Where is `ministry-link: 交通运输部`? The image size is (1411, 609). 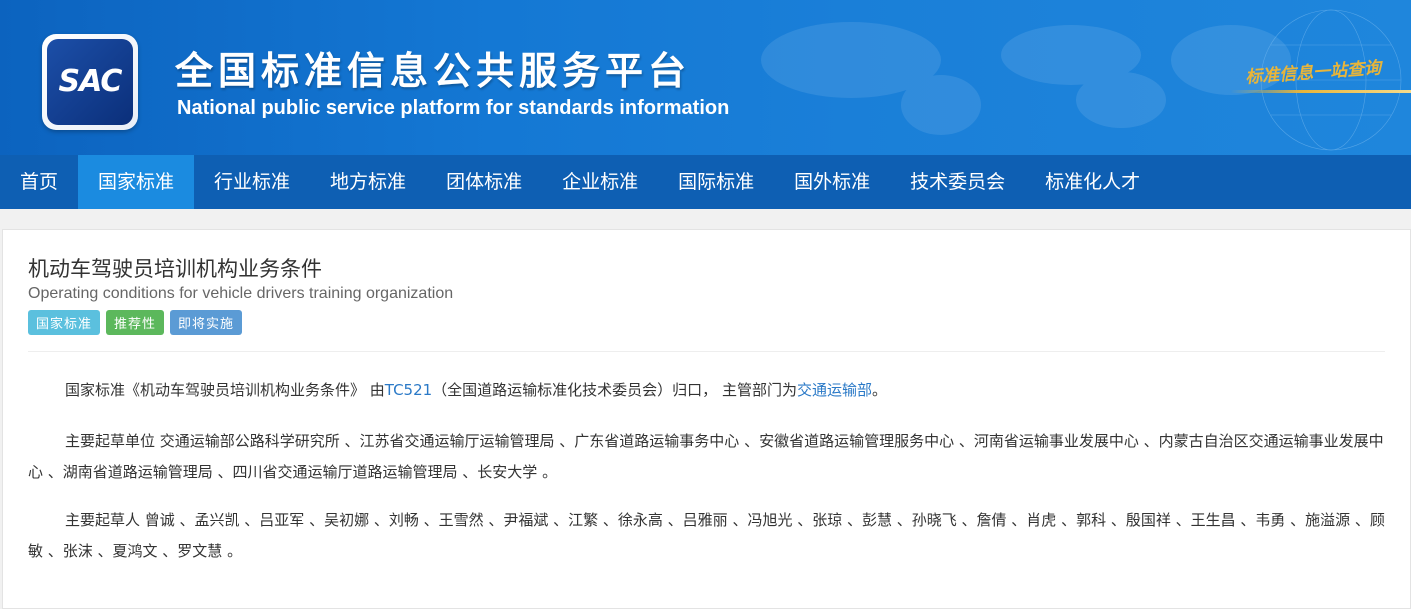
ministry-link: 交通运输部 is located at coordinates (834, 390).